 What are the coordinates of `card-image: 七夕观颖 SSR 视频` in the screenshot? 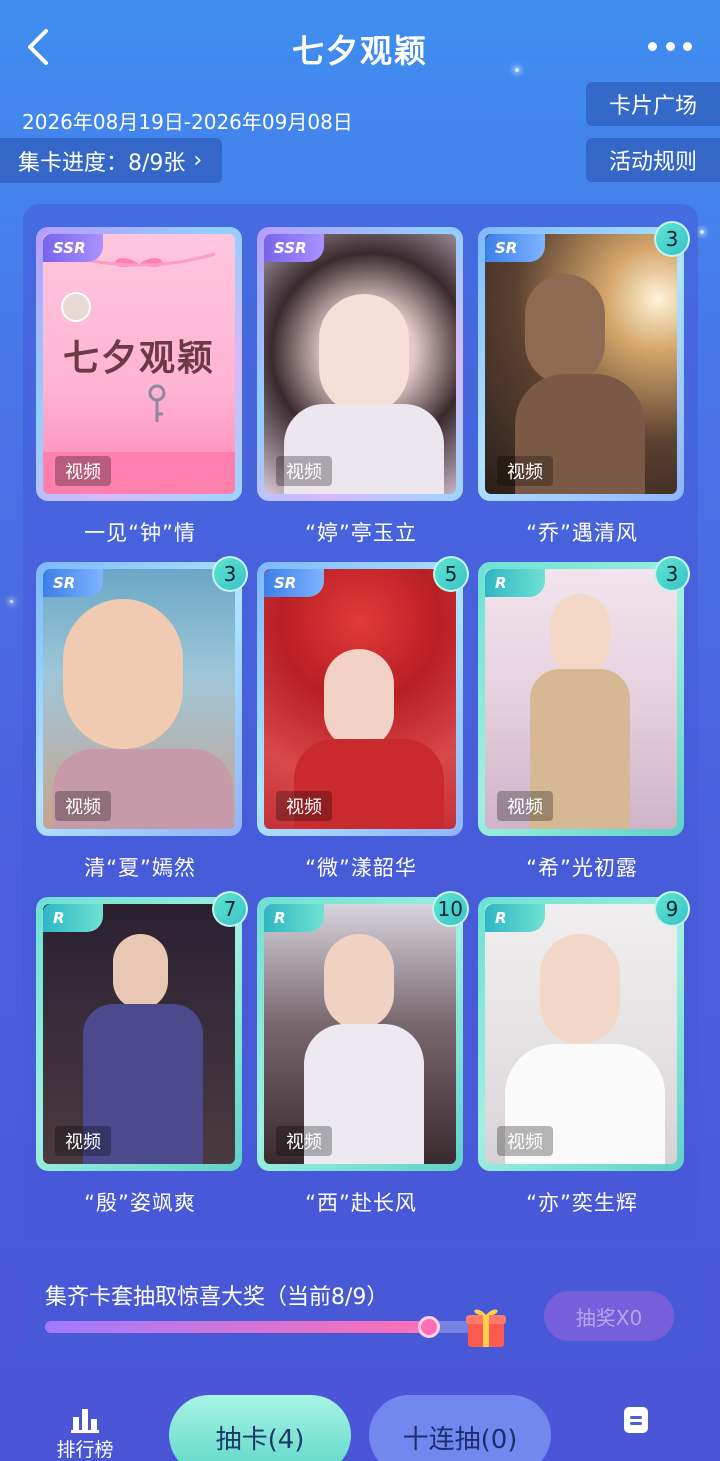 It's located at (139, 364).